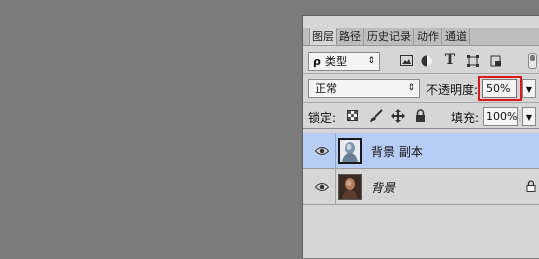 This screenshot has height=259, width=539. Describe the element at coordinates (389, 36) in the screenshot. I see `tab-history: 历史记录` at that location.